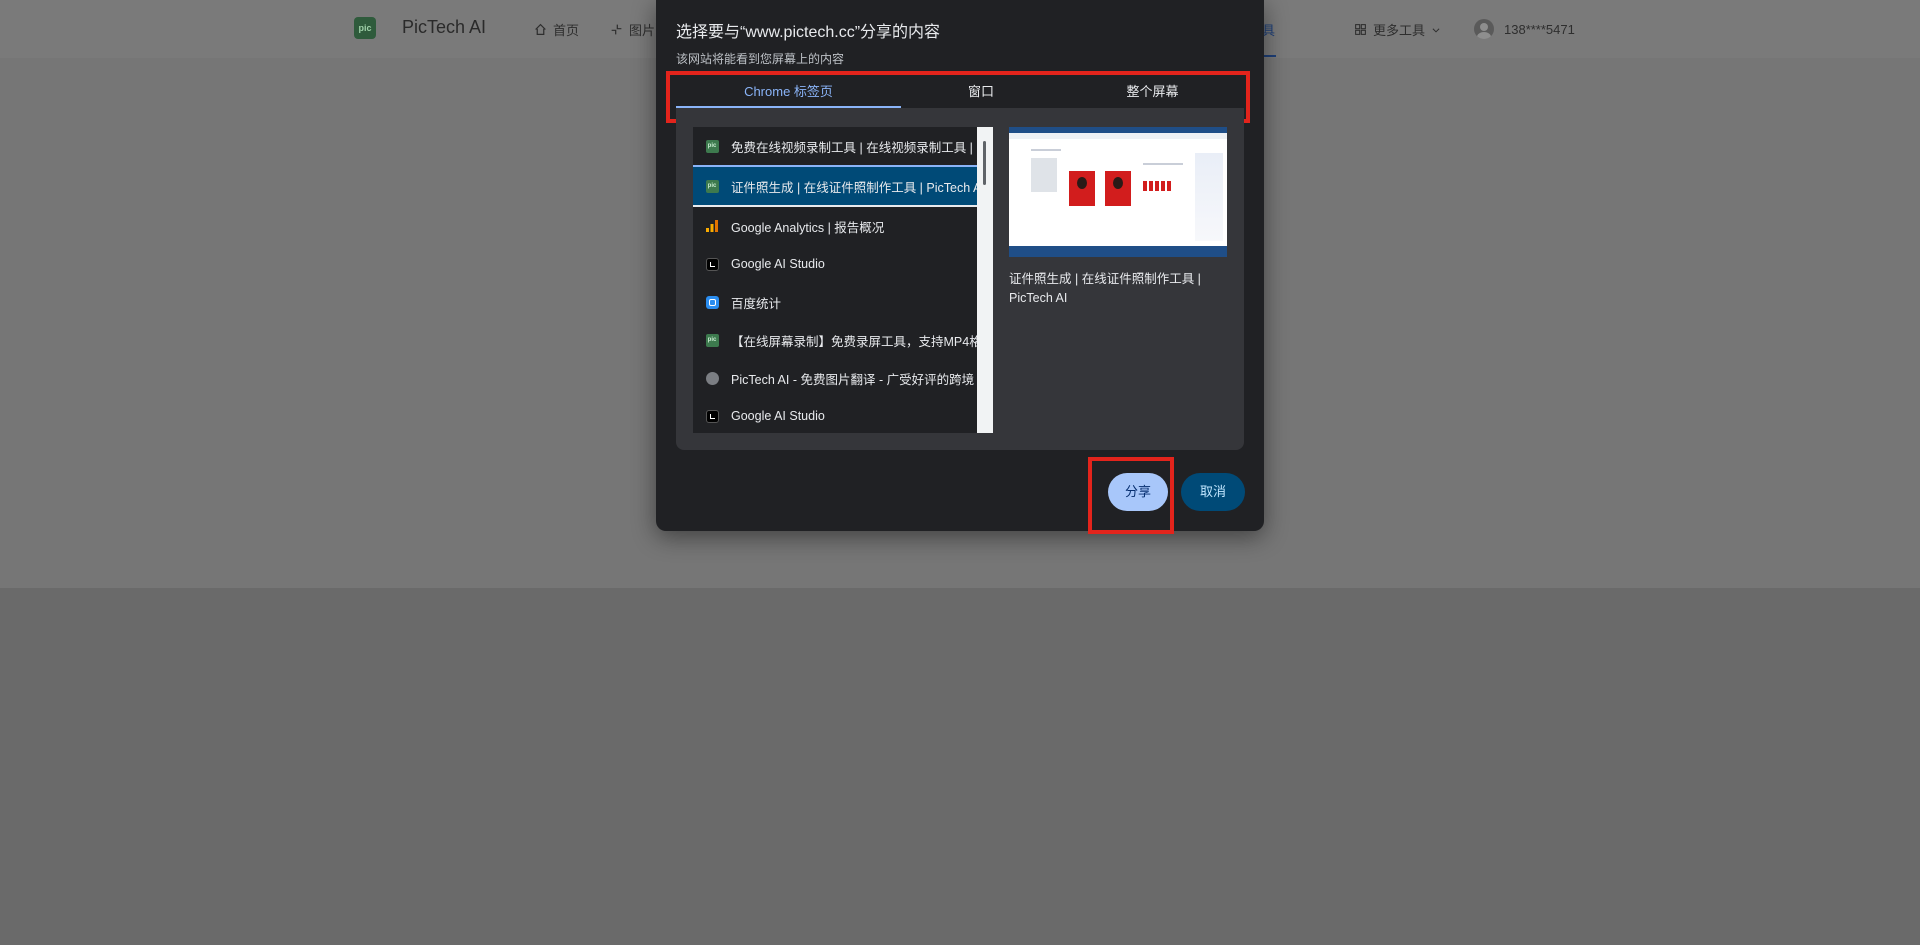 The image size is (1920, 945). I want to click on preview-caption: 证件照生成 | 在线证件照制作工具 | PicTech AI, so click(1105, 288).